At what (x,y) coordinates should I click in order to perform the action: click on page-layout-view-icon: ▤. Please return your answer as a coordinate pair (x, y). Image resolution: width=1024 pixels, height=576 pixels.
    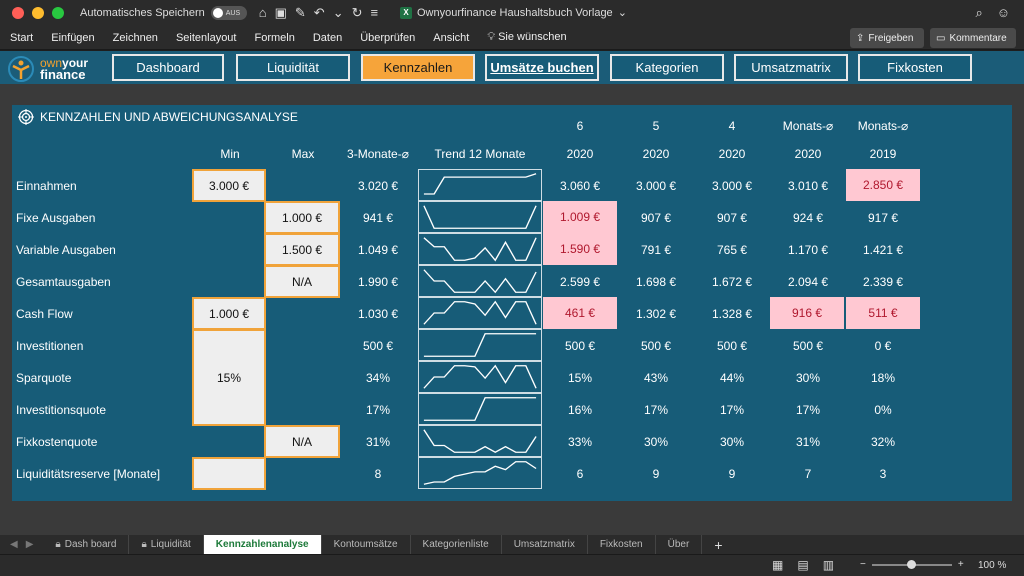
    Looking at the image, I should click on (802, 565).